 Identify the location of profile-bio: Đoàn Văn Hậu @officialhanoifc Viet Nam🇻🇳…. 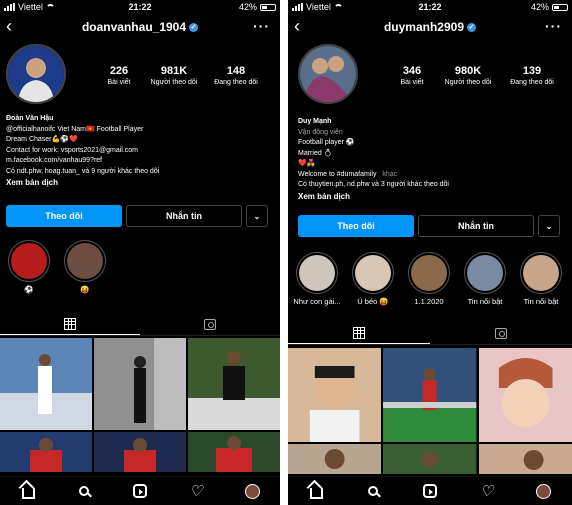
(140, 151).